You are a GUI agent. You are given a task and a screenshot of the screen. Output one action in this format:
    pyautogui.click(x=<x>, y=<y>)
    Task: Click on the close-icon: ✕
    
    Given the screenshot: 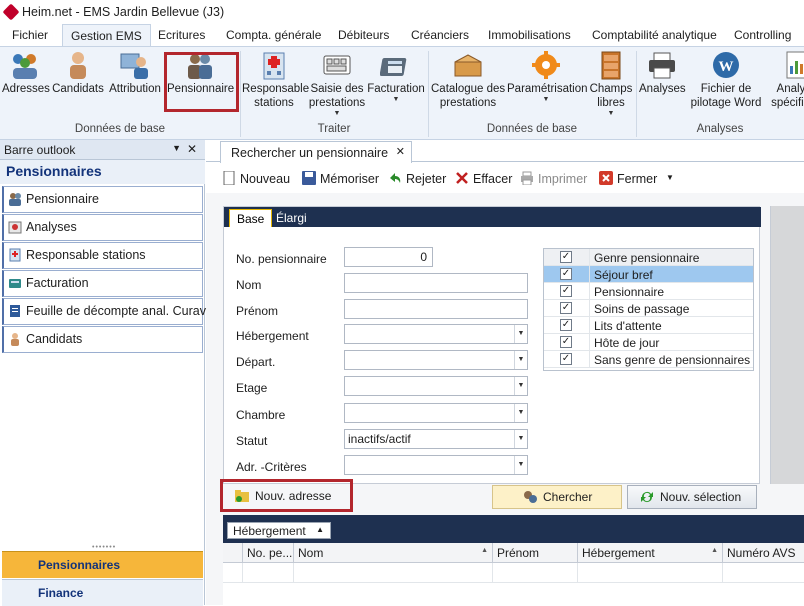 What is the action you would take?
    pyautogui.click(x=192, y=149)
    